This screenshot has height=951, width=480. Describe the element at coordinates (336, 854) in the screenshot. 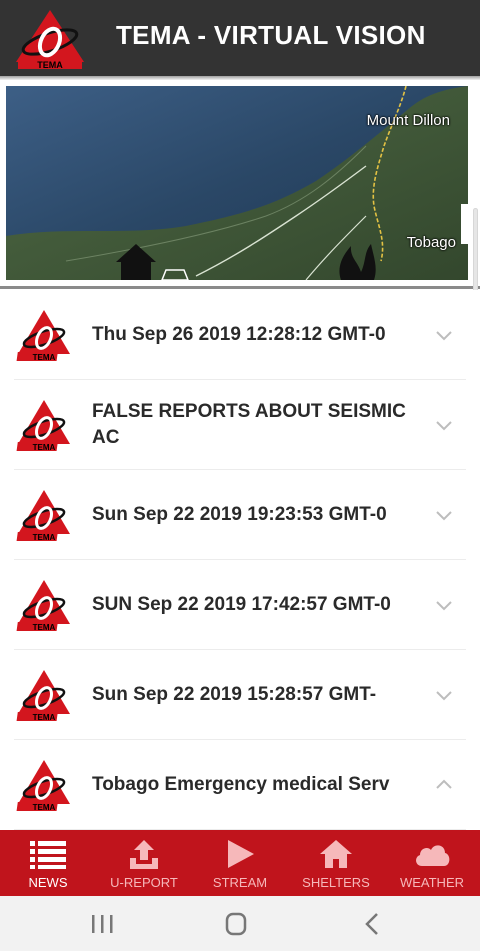

I see `home-icon` at that location.